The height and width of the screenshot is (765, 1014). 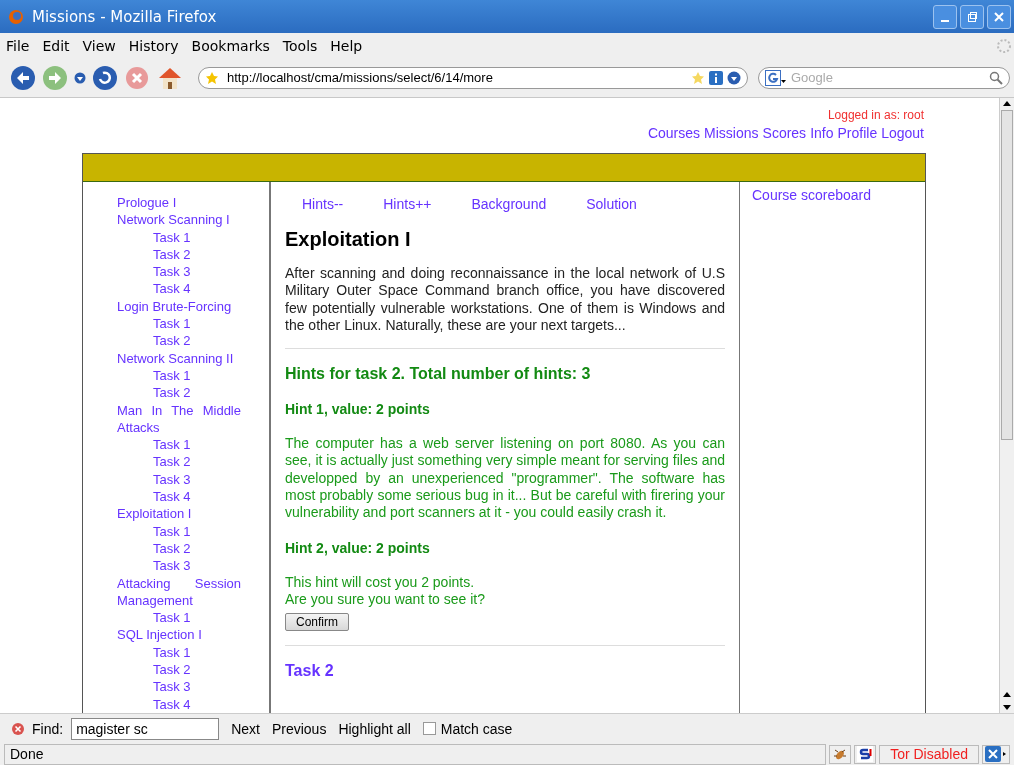 What do you see at coordinates (56, 45) in the screenshot?
I see `menu-item: Edit` at bounding box center [56, 45].